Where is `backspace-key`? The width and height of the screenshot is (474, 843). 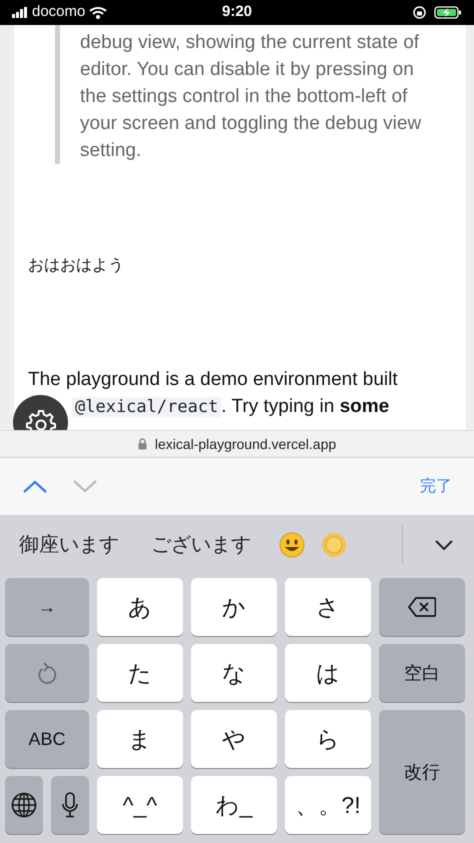 backspace-key is located at coordinates (422, 607).